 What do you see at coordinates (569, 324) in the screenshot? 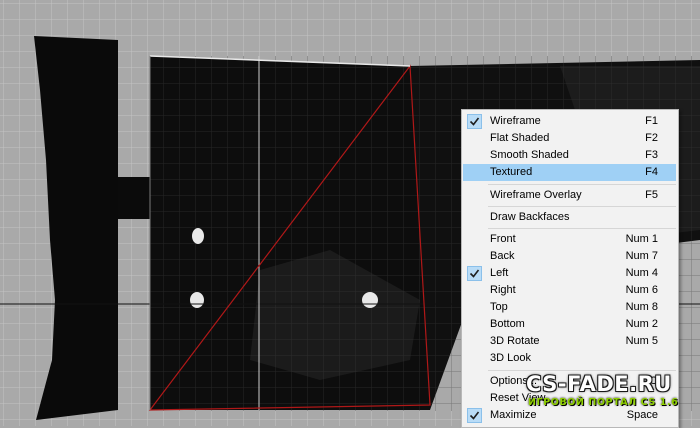
I see `menu-item-bottom: Bottom Num 2` at bounding box center [569, 324].